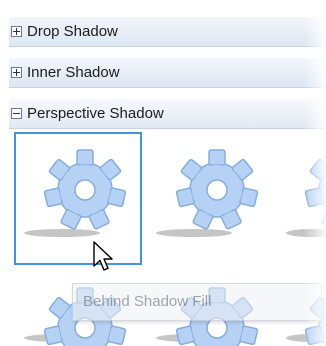 Image resolution: width=326 pixels, height=346 pixels. What do you see at coordinates (167, 73) in the screenshot?
I see `group-inner-shadow: Inner Shadow` at bounding box center [167, 73].